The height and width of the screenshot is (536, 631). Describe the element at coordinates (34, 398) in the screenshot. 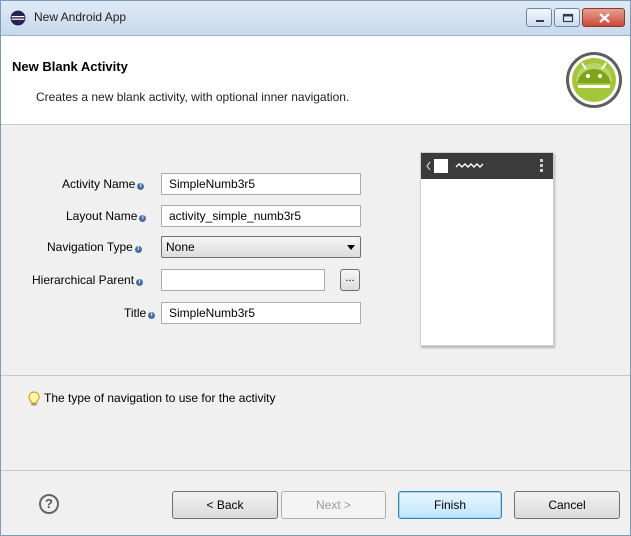

I see `lightbulb-icon` at that location.